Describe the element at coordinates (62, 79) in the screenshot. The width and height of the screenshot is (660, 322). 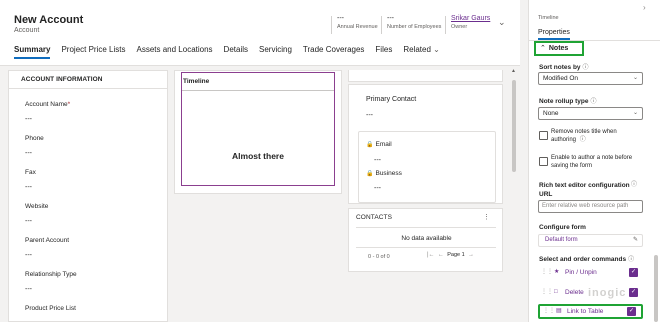
I see `section-heading: ACCOUNT INFORMATION` at that location.